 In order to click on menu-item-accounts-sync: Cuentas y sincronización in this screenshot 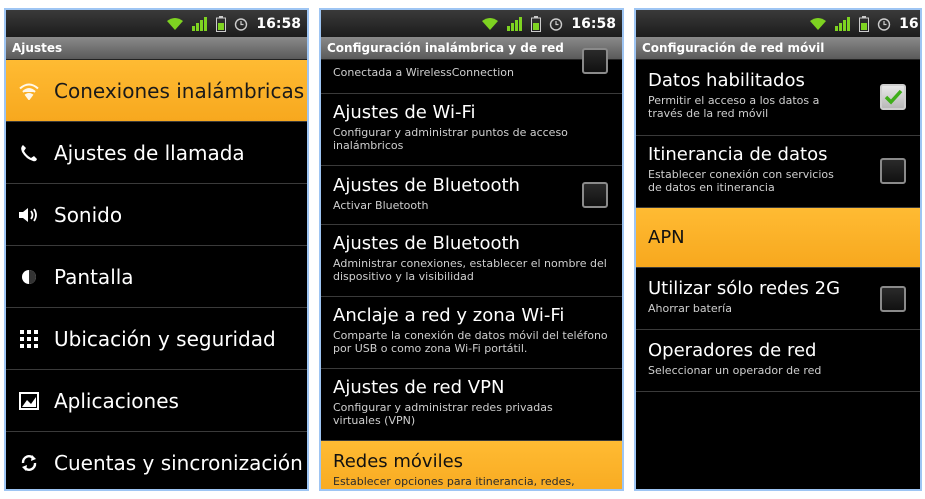, I will do `click(156, 460)`.